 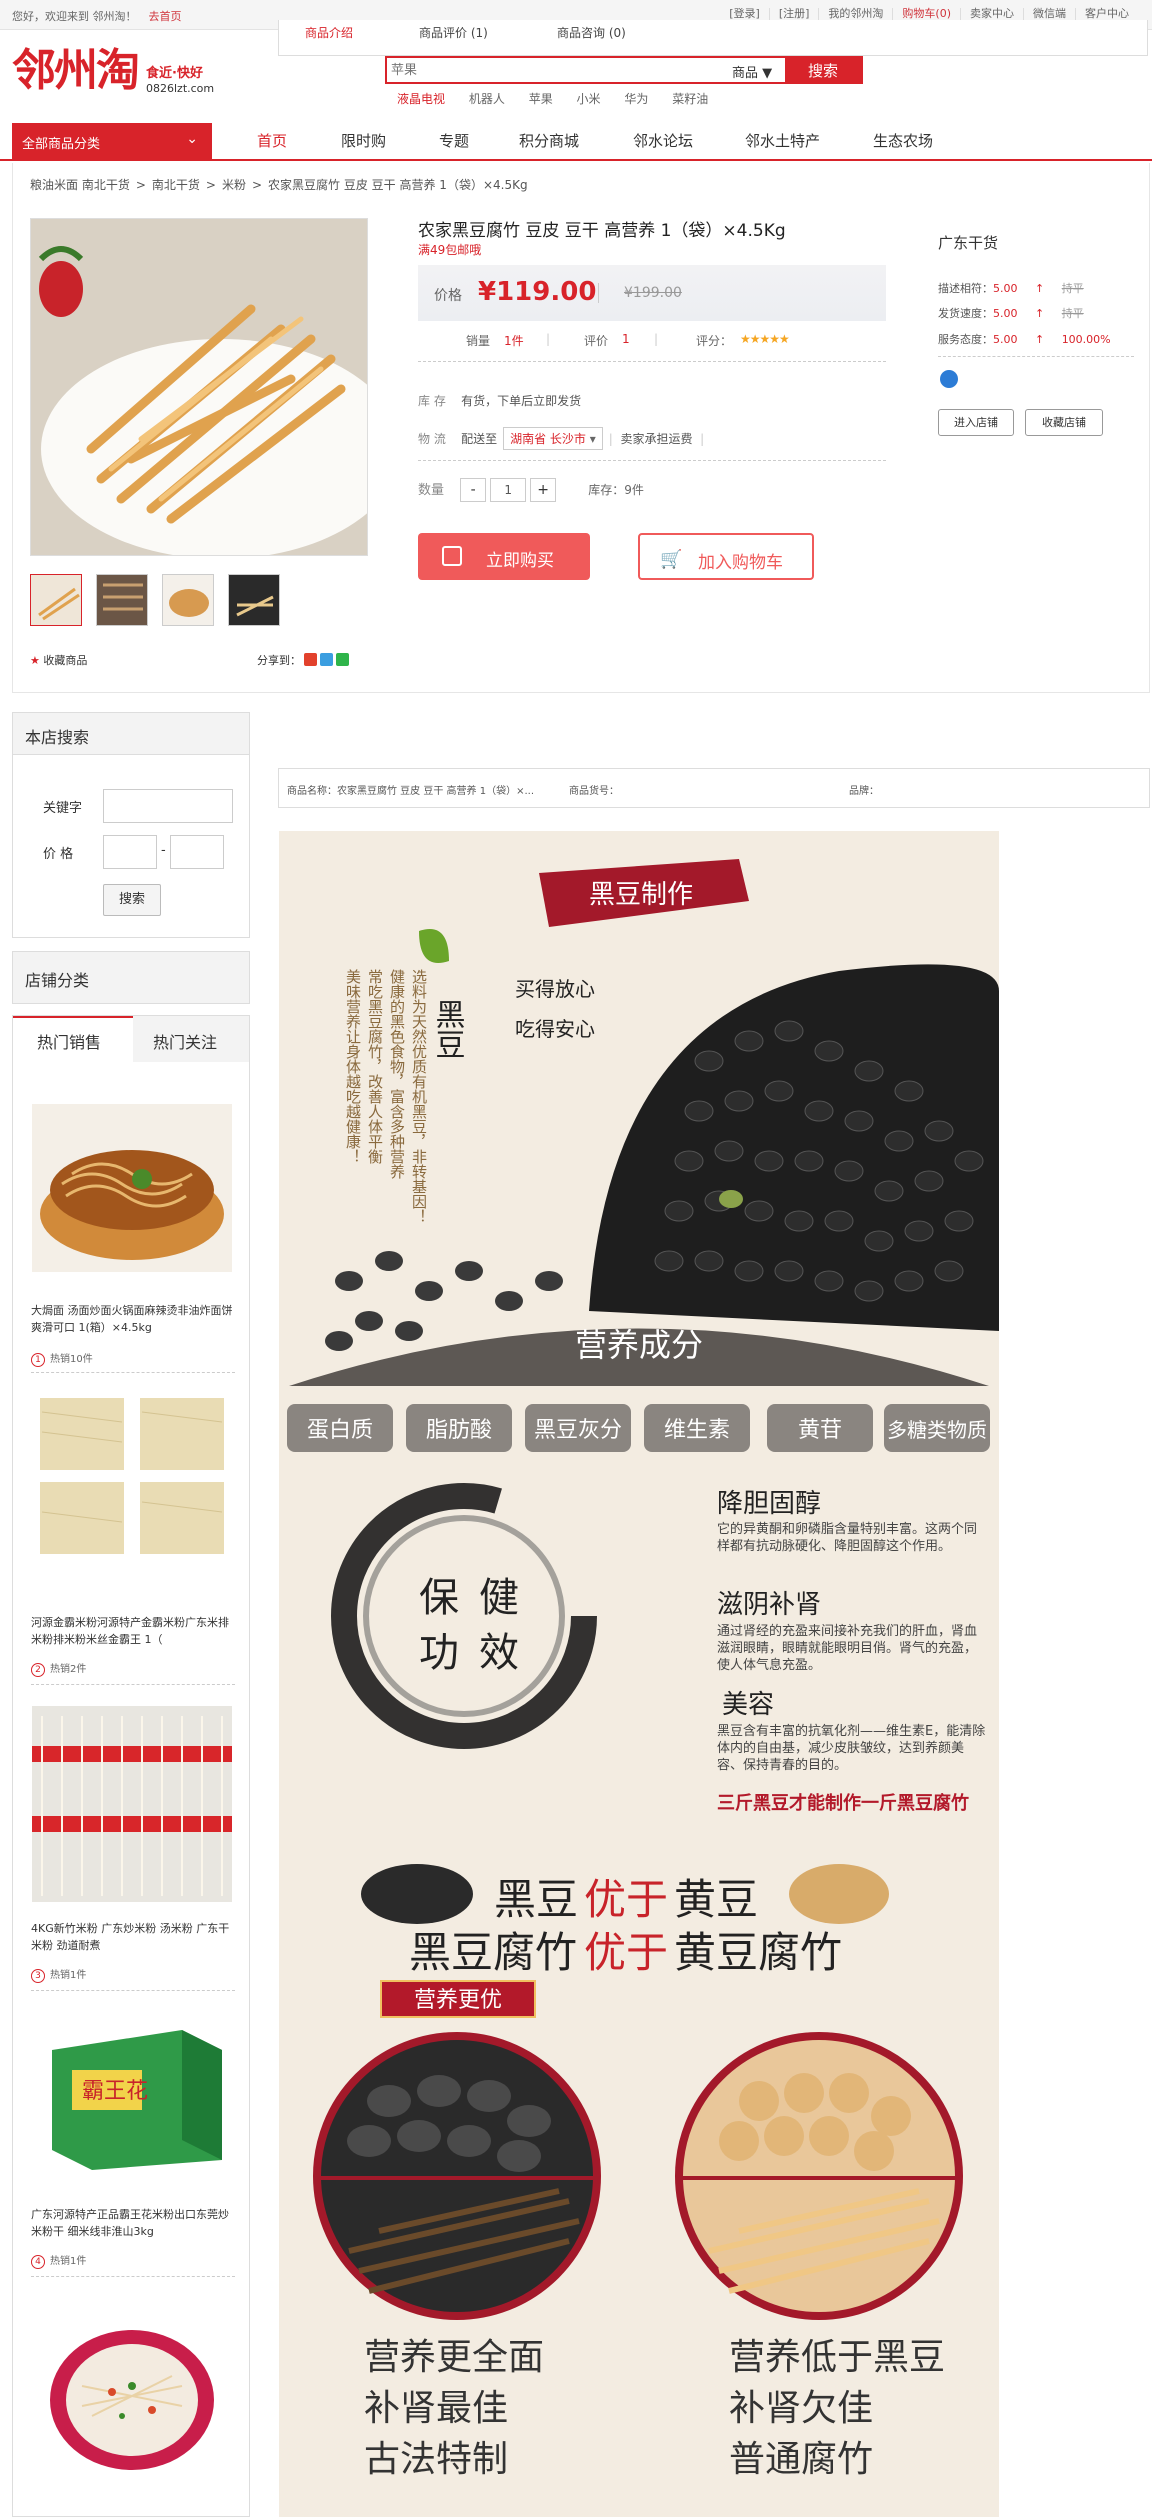 What do you see at coordinates (272, 140) in the screenshot?
I see `nav-home: 首页` at bounding box center [272, 140].